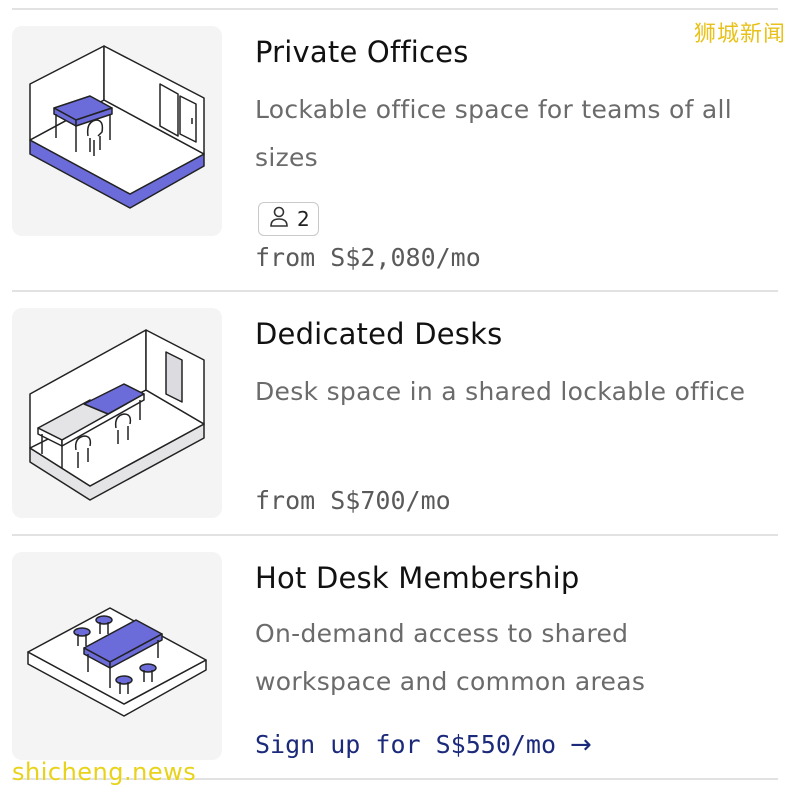 The image size is (800, 794). Describe the element at coordinates (417, 578) in the screenshot. I see `card-title: Hot Desk Membership` at that location.